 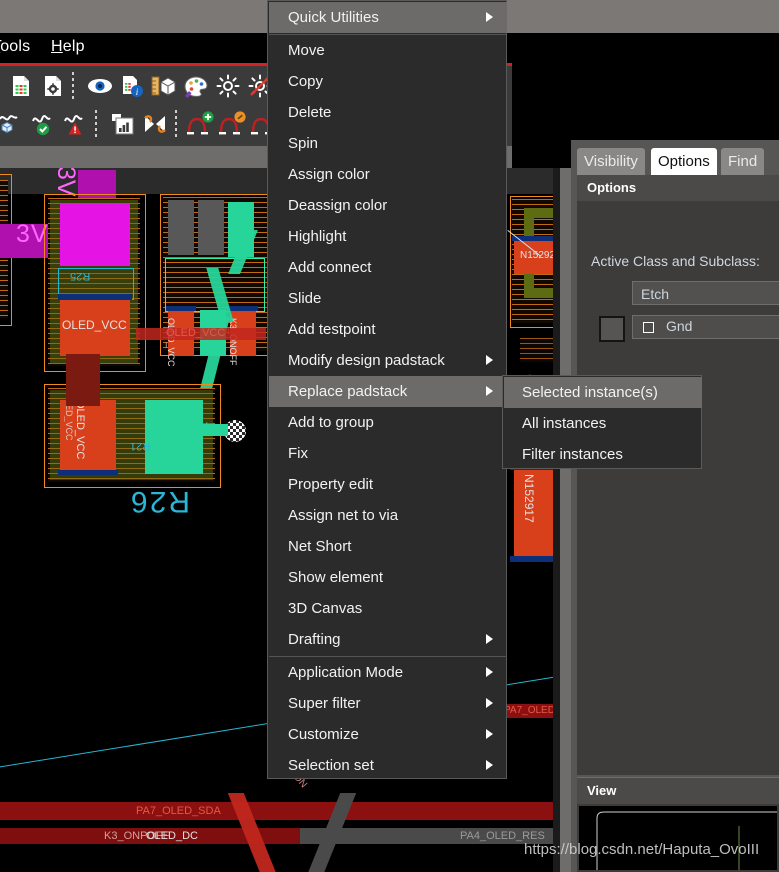 I want to click on menu-item-label: Show element, so click(x=336, y=577).